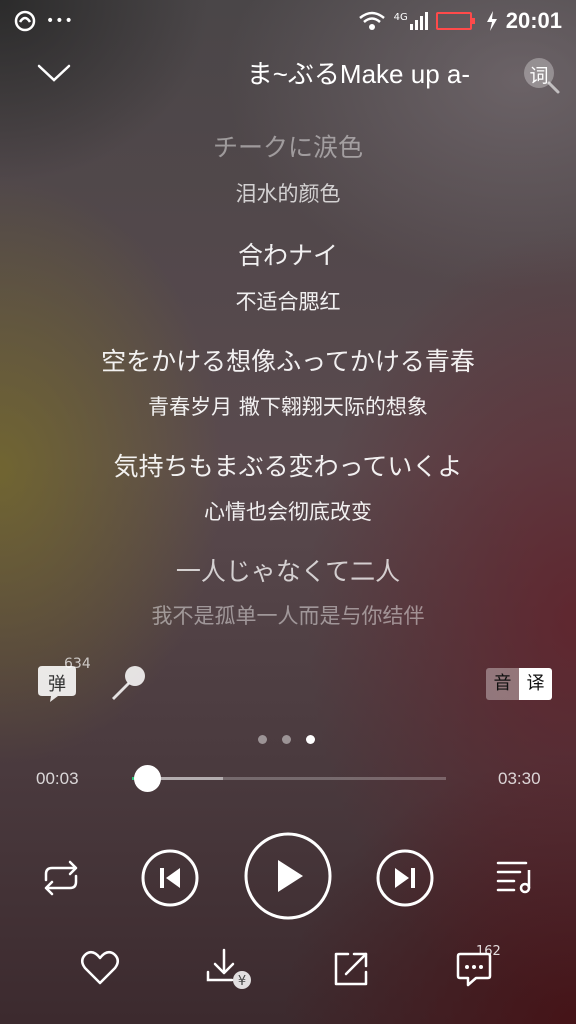  What do you see at coordinates (288, 876) in the screenshot?
I see `play-button` at bounding box center [288, 876].